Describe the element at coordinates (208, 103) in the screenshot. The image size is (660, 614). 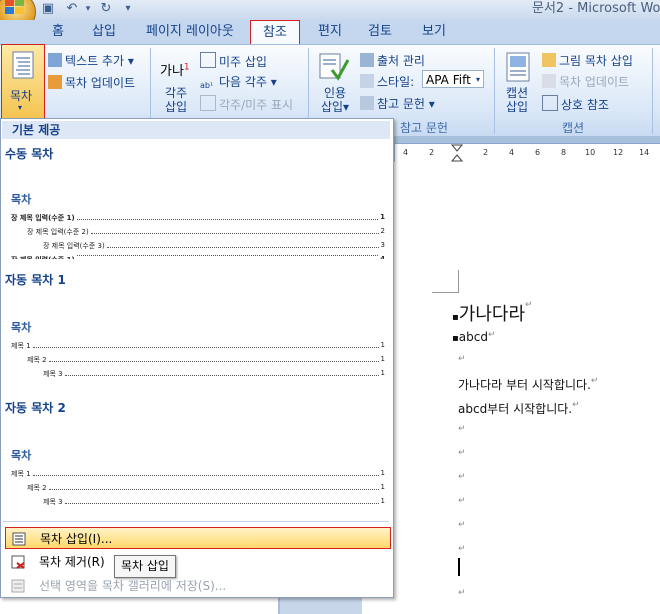
I see `show-notes-icon` at that location.